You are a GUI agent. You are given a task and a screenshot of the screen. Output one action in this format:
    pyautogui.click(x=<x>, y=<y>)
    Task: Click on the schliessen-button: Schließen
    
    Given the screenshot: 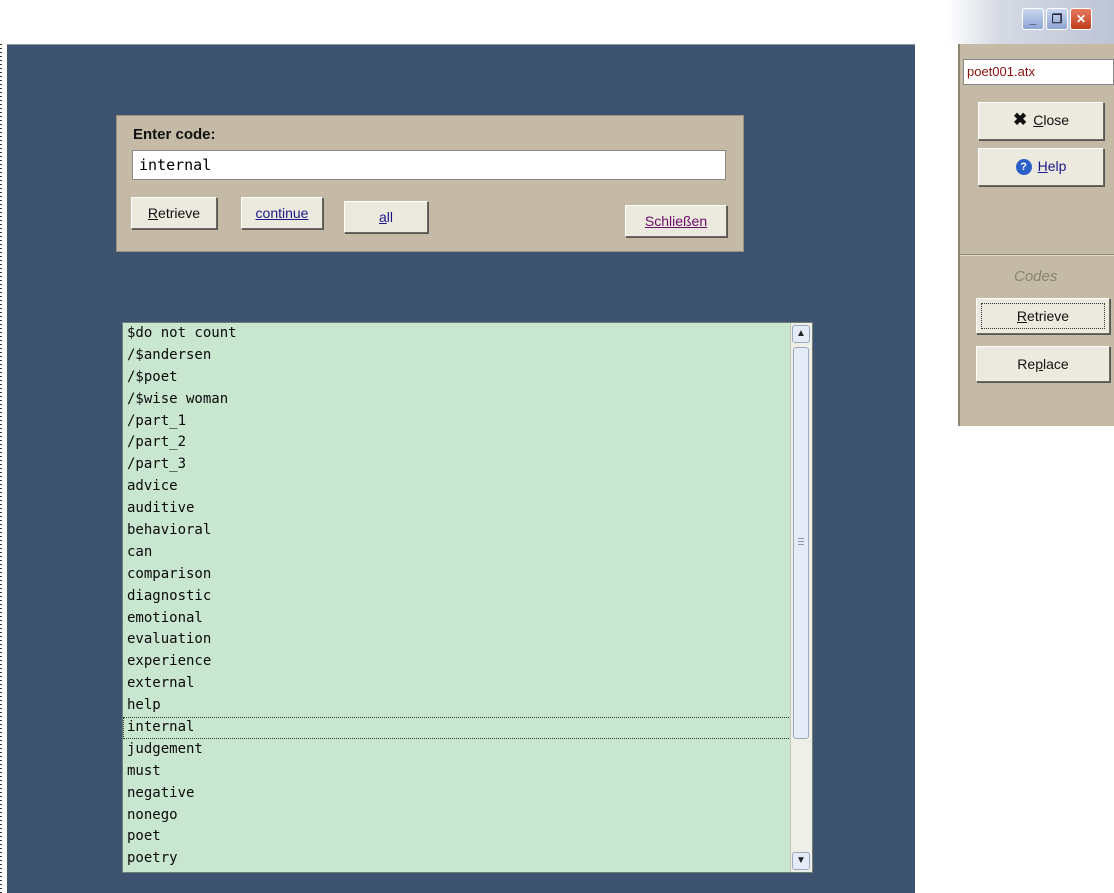 What is the action you would take?
    pyautogui.click(x=676, y=221)
    